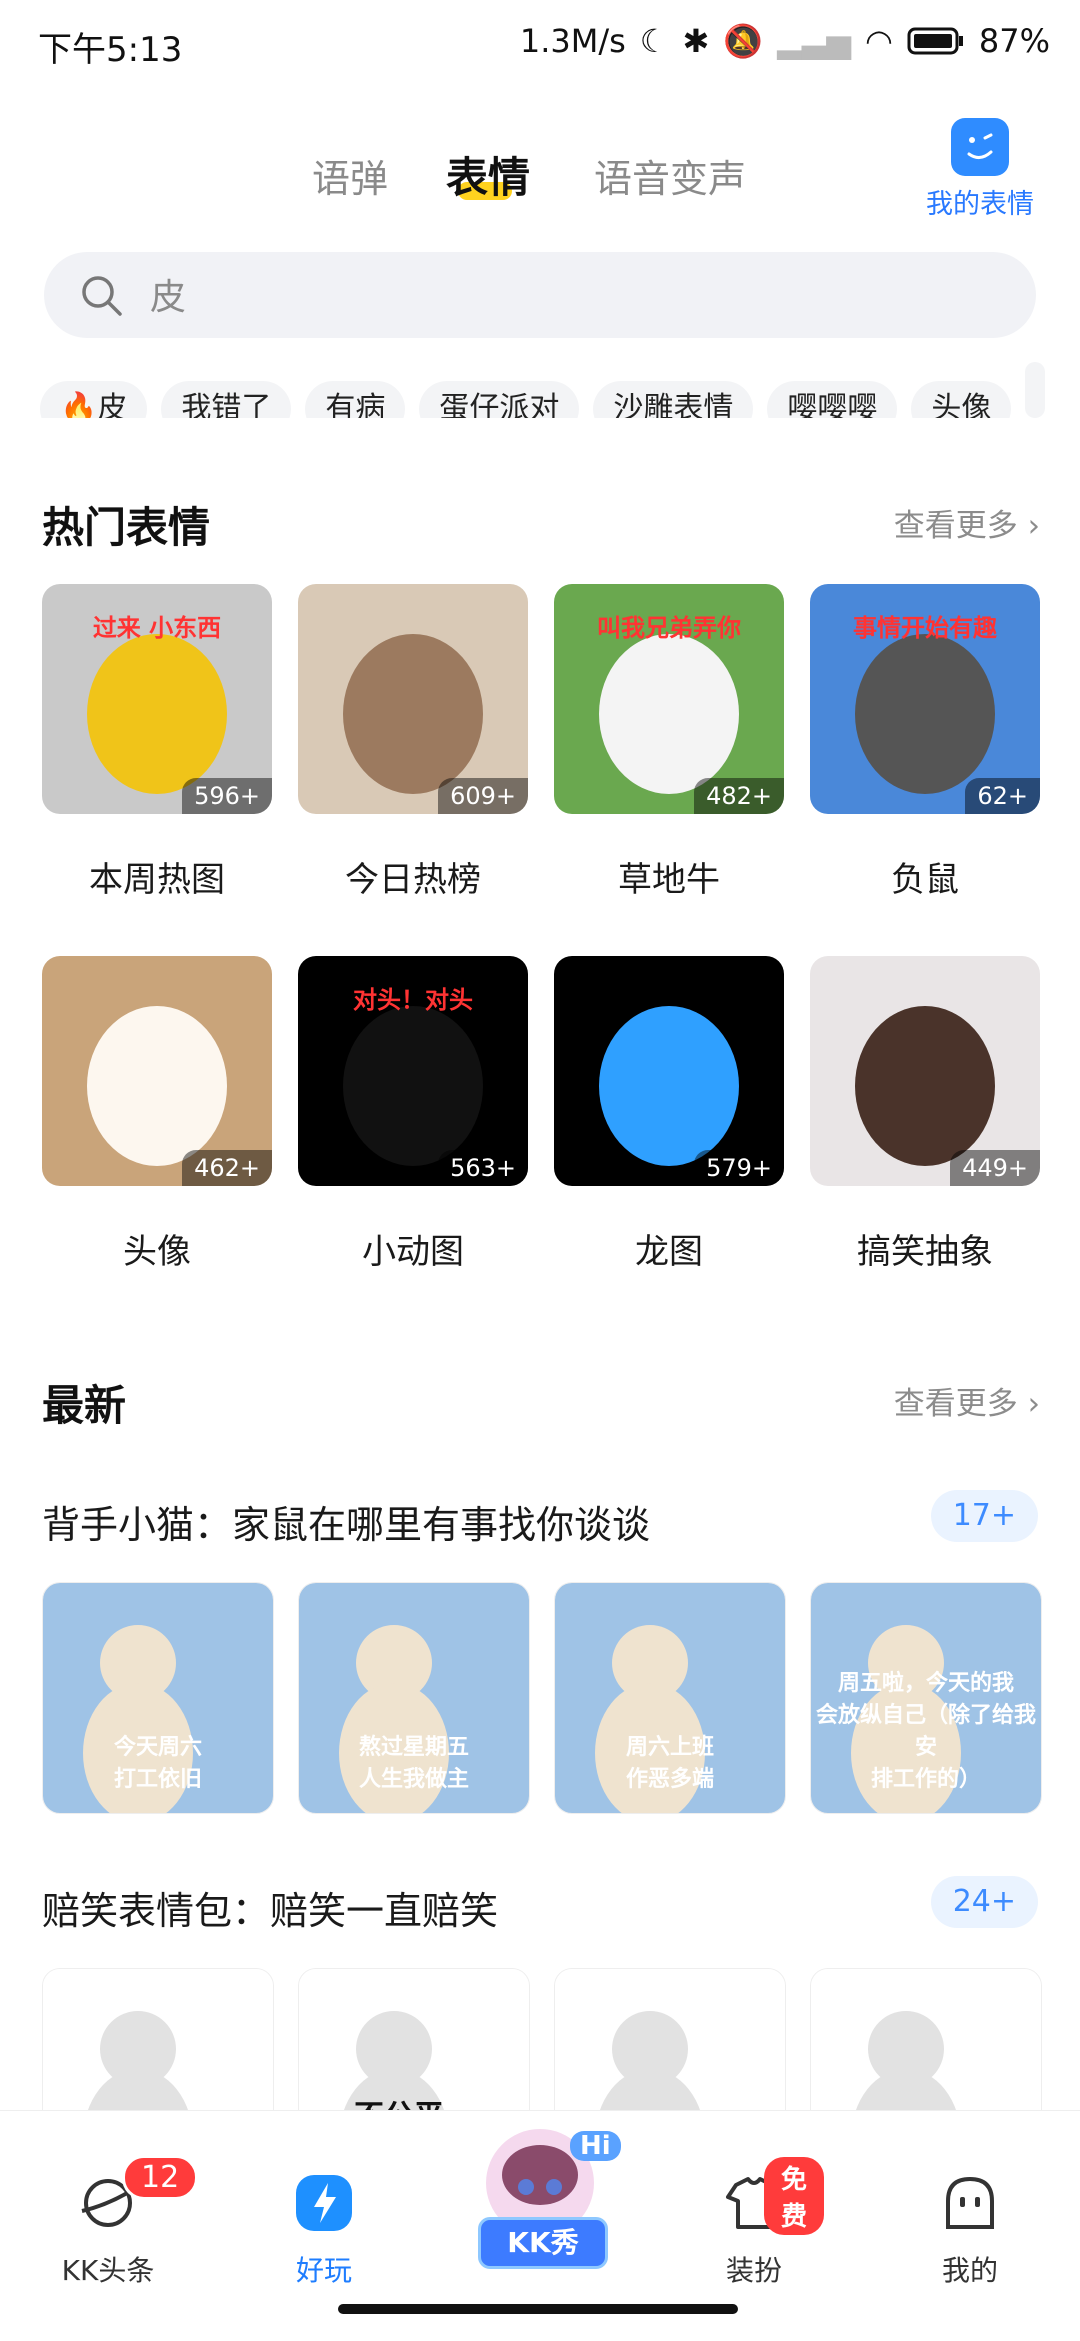 Image resolution: width=1080 pixels, height=2341 pixels. I want to click on nav-label: KK秀, so click(543, 2243).